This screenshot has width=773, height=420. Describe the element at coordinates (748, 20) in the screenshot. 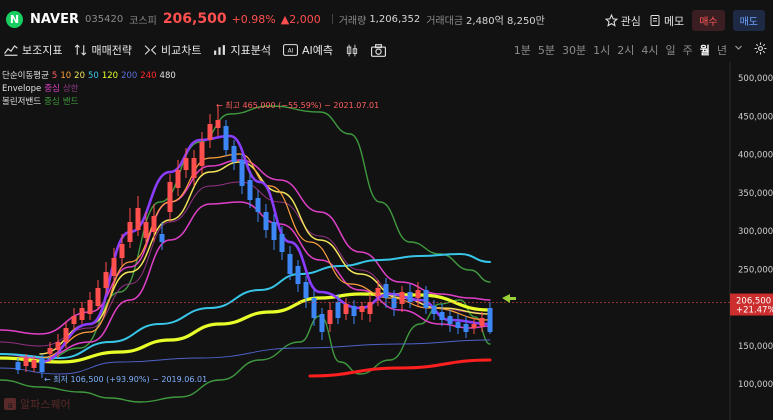

I see `sell-button: 매도` at that location.